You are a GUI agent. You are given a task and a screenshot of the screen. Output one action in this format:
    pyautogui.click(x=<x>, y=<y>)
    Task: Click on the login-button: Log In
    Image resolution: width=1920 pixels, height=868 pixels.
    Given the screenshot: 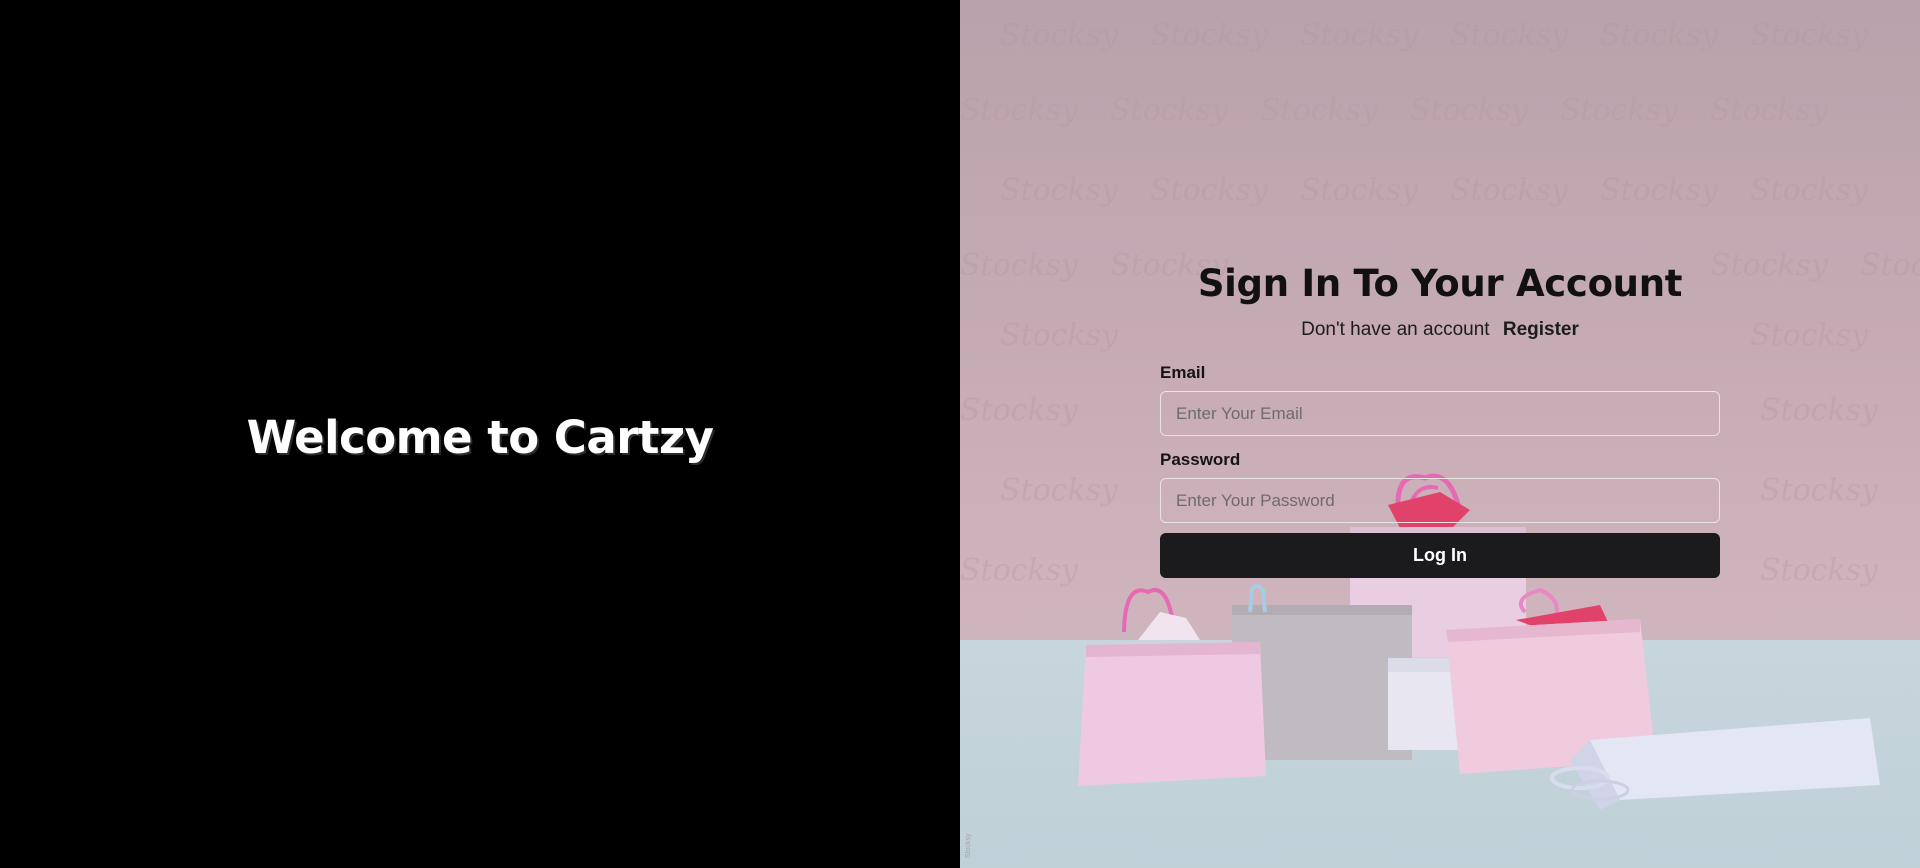 What is the action you would take?
    pyautogui.click(x=1440, y=555)
    